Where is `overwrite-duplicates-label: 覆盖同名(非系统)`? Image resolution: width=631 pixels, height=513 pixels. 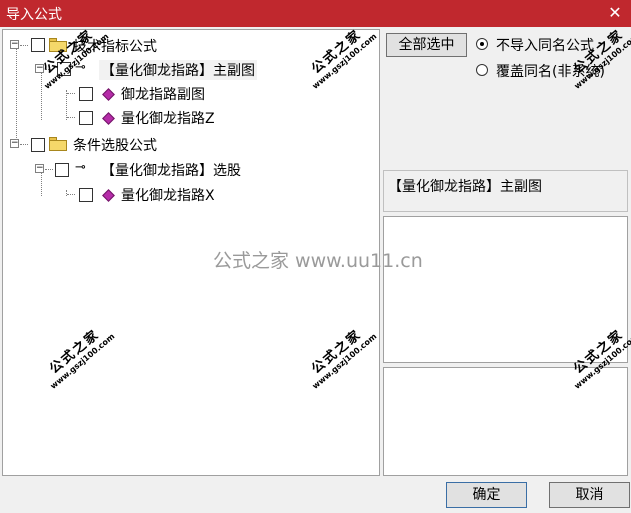
overwrite-duplicates-label: 覆盖同名(非系统) is located at coordinates (550, 71).